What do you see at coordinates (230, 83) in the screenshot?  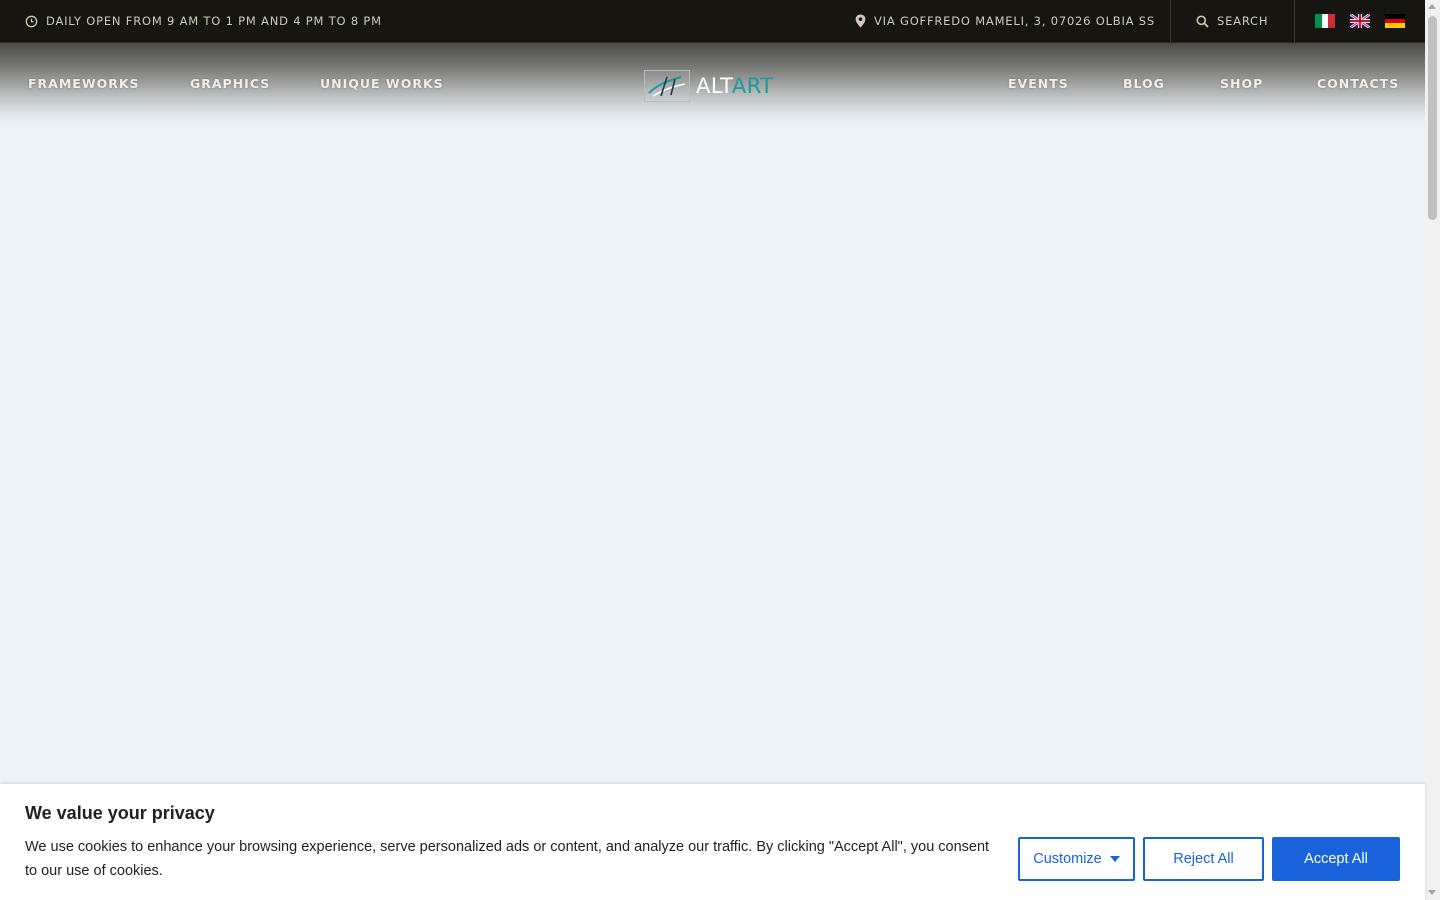 I see `nav-graphics: GRAPHICS` at bounding box center [230, 83].